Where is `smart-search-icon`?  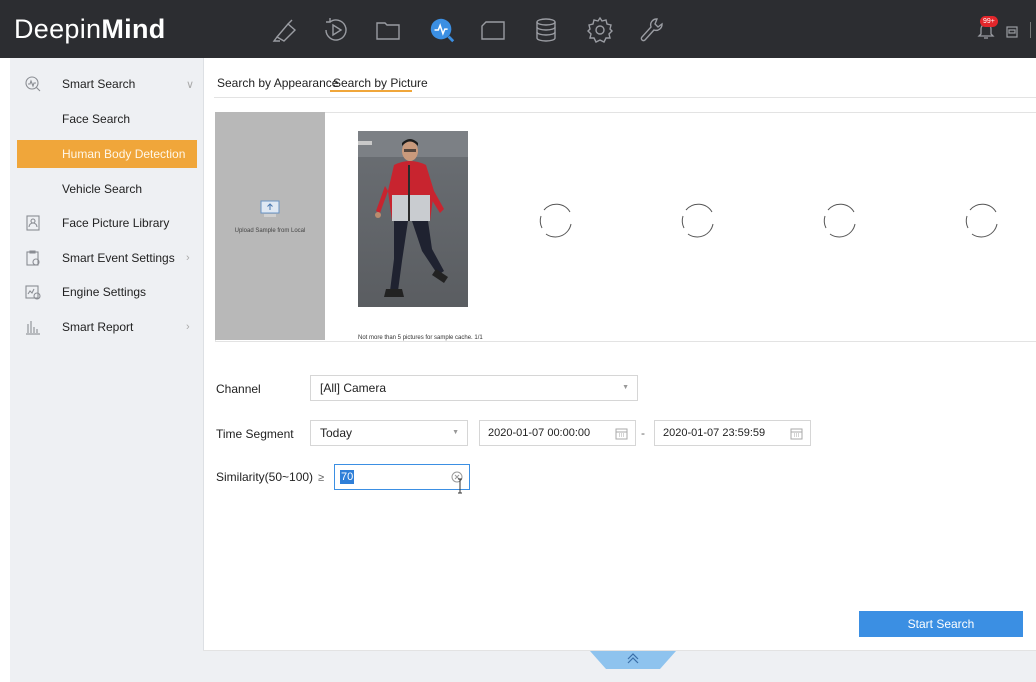 smart-search-icon is located at coordinates (33, 84).